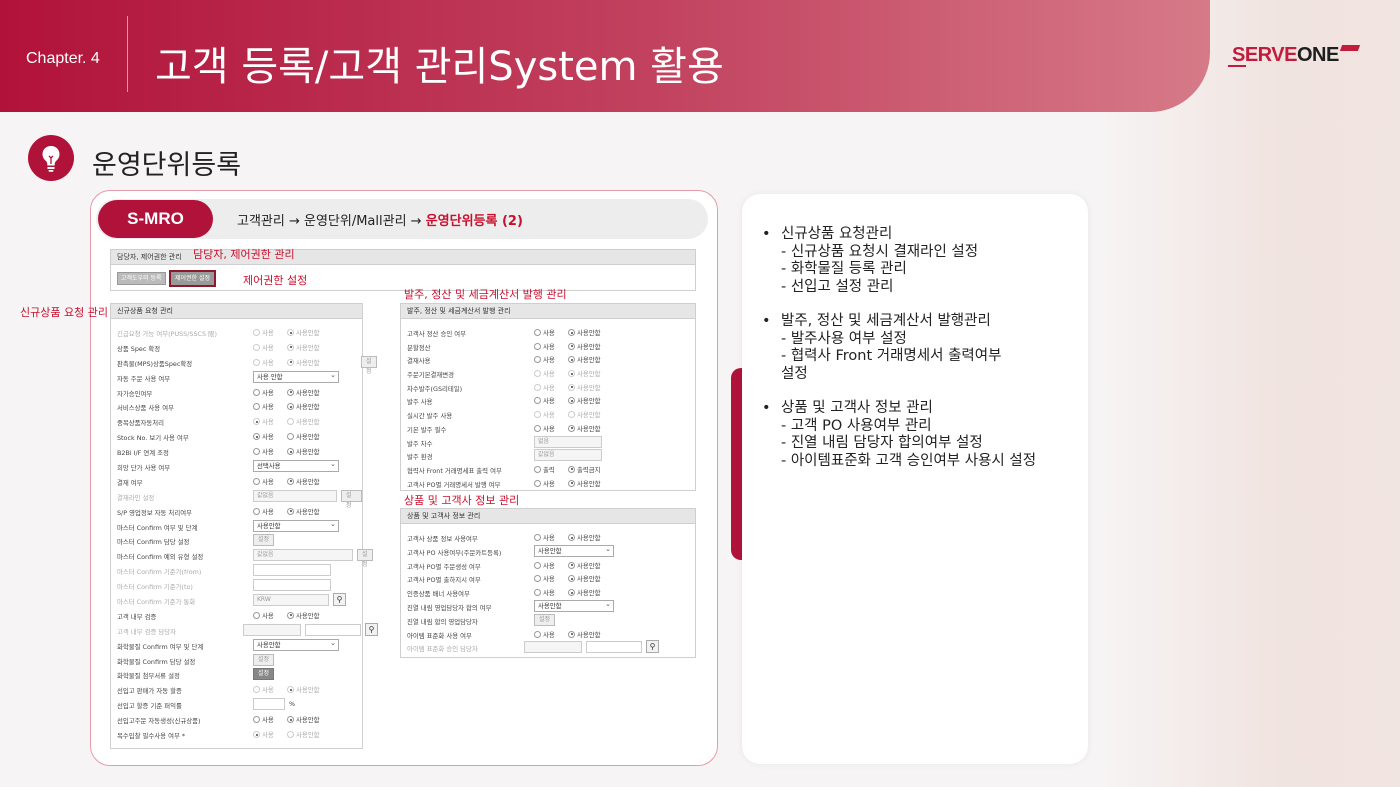 This screenshot has height=787, width=1400. Describe the element at coordinates (236, 421) in the screenshot. I see `setting-row: 중복상품자동처리 사용 사용안함` at that location.